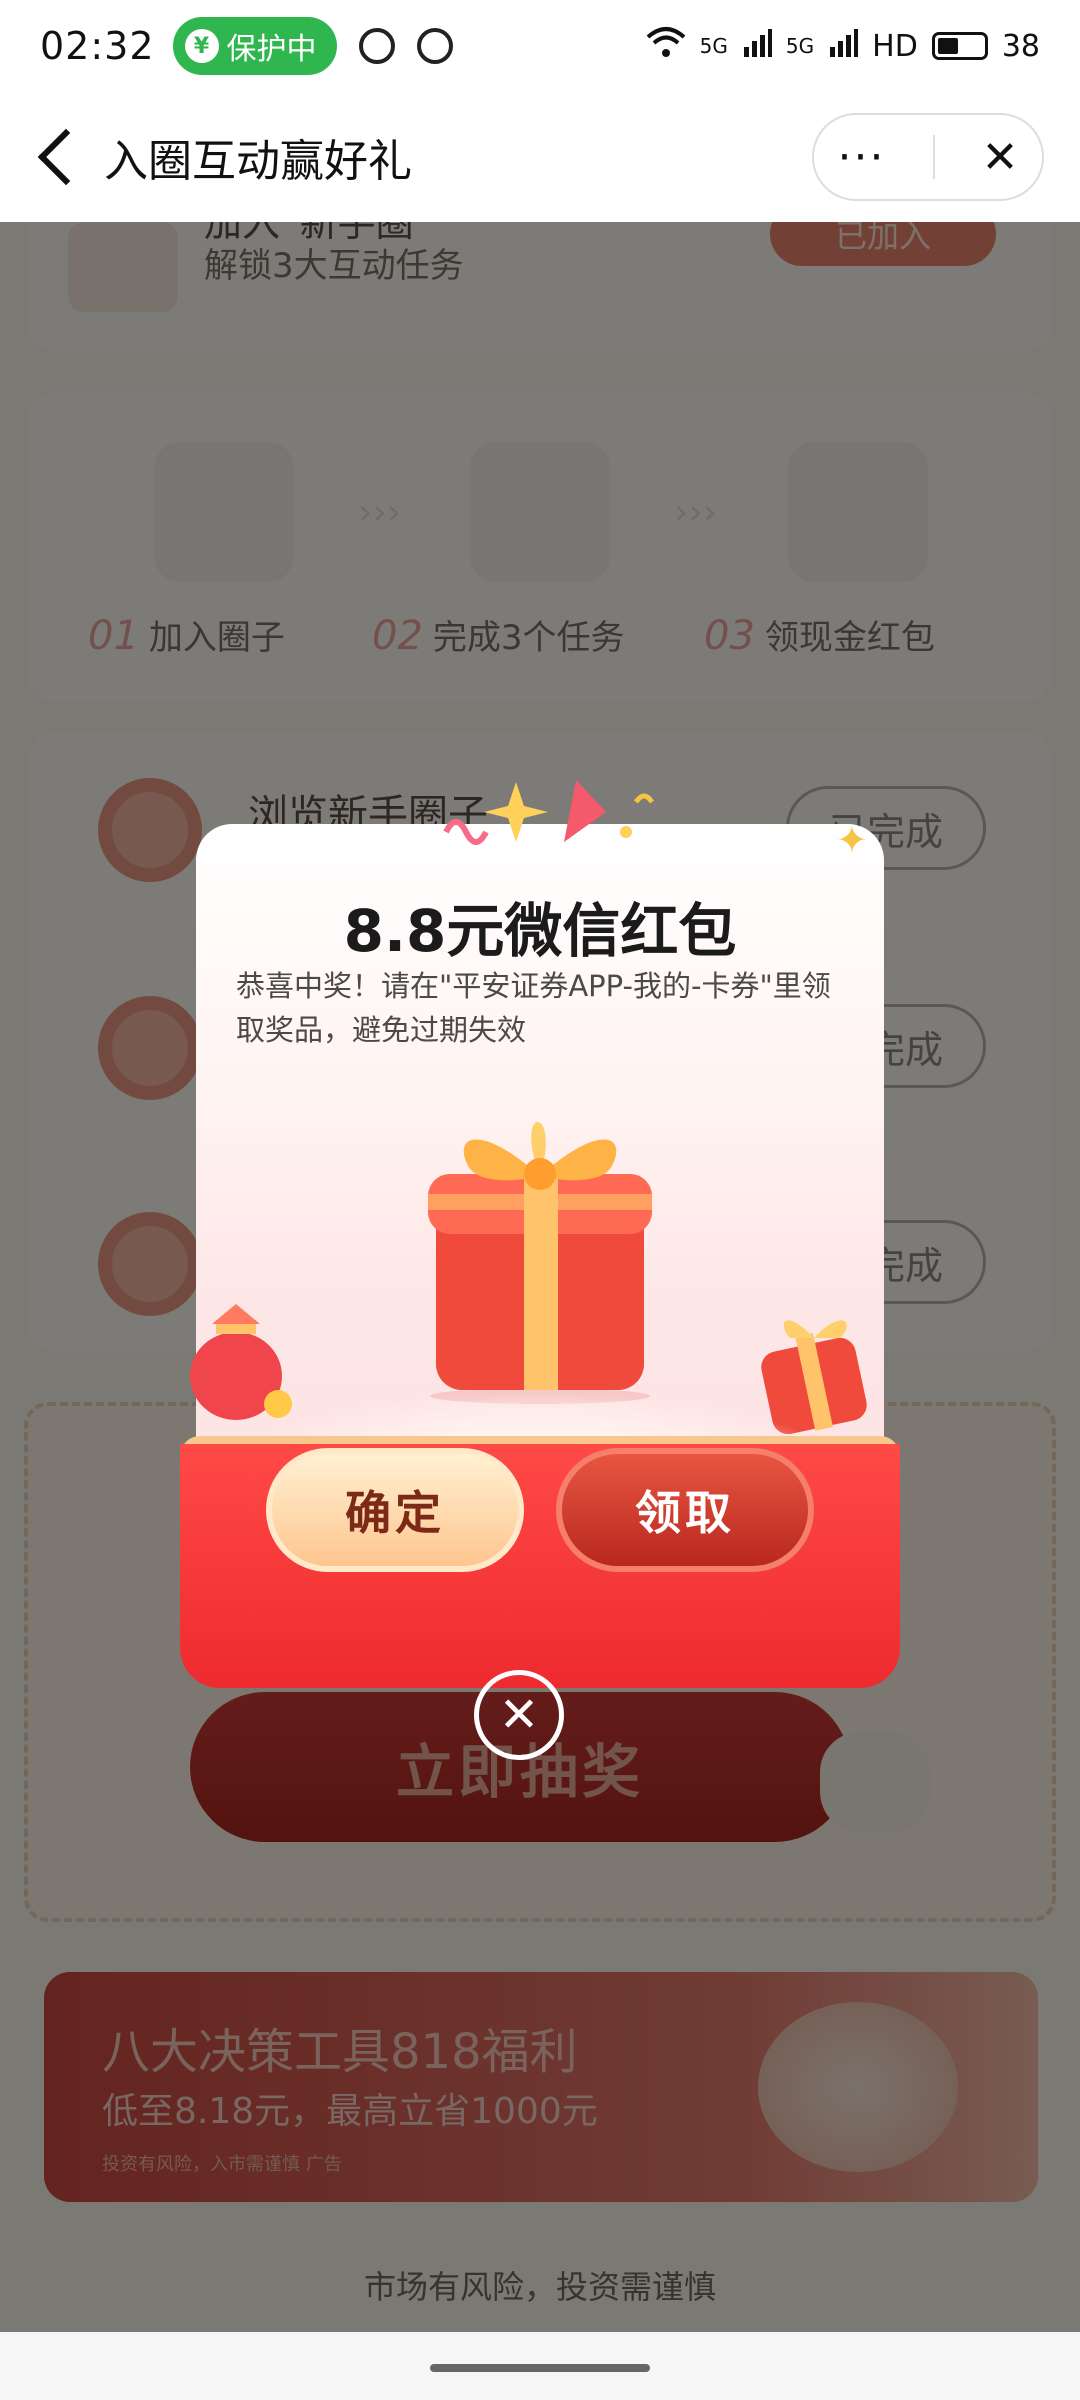 The width and height of the screenshot is (1080, 2400). I want to click on close-mini-program-button: ✕, so click(1000, 157).